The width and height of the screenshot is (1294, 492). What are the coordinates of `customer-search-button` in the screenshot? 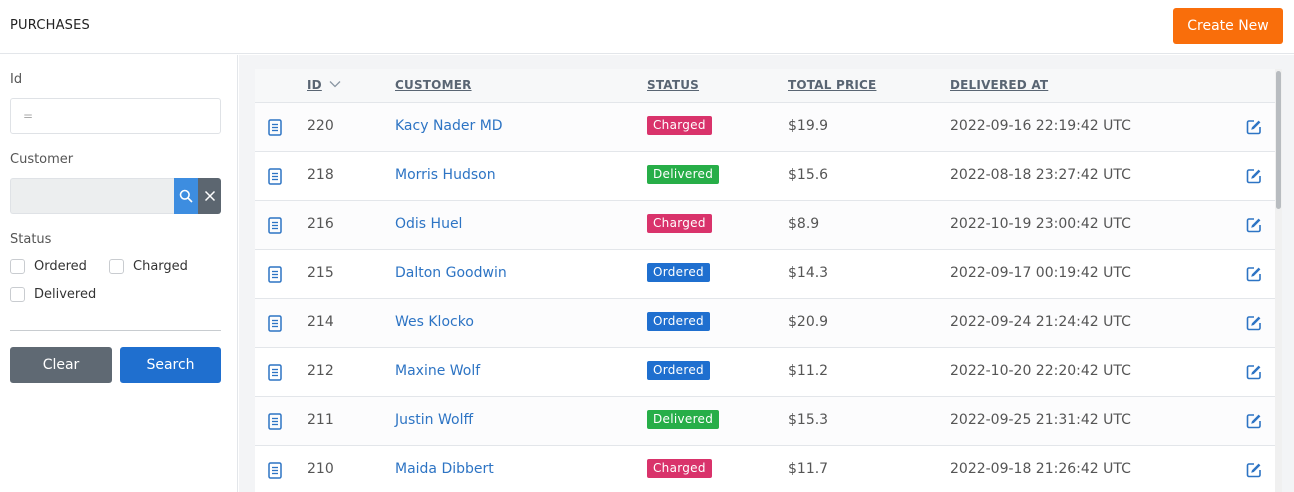 It's located at (186, 196).